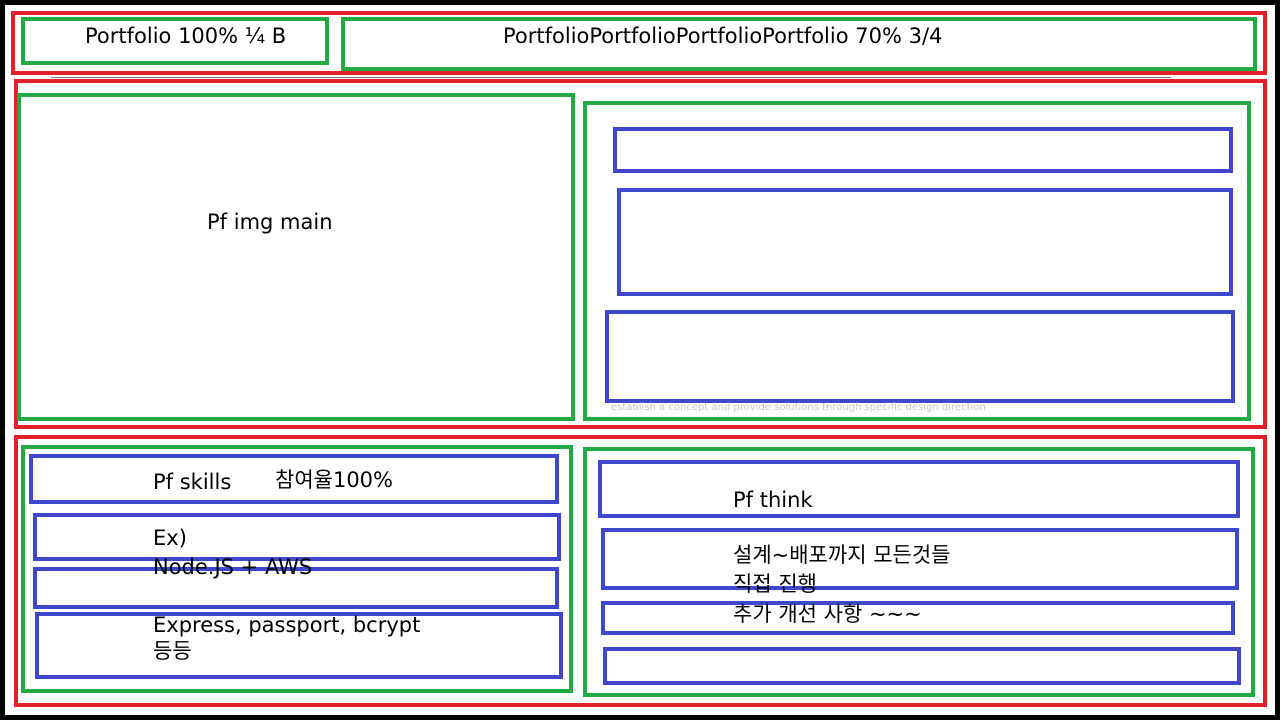 Image resolution: width=1280 pixels, height=720 pixels. Describe the element at coordinates (827, 614) in the screenshot. I see `think-line-3: 추가 개선 사항 ~~~` at that location.